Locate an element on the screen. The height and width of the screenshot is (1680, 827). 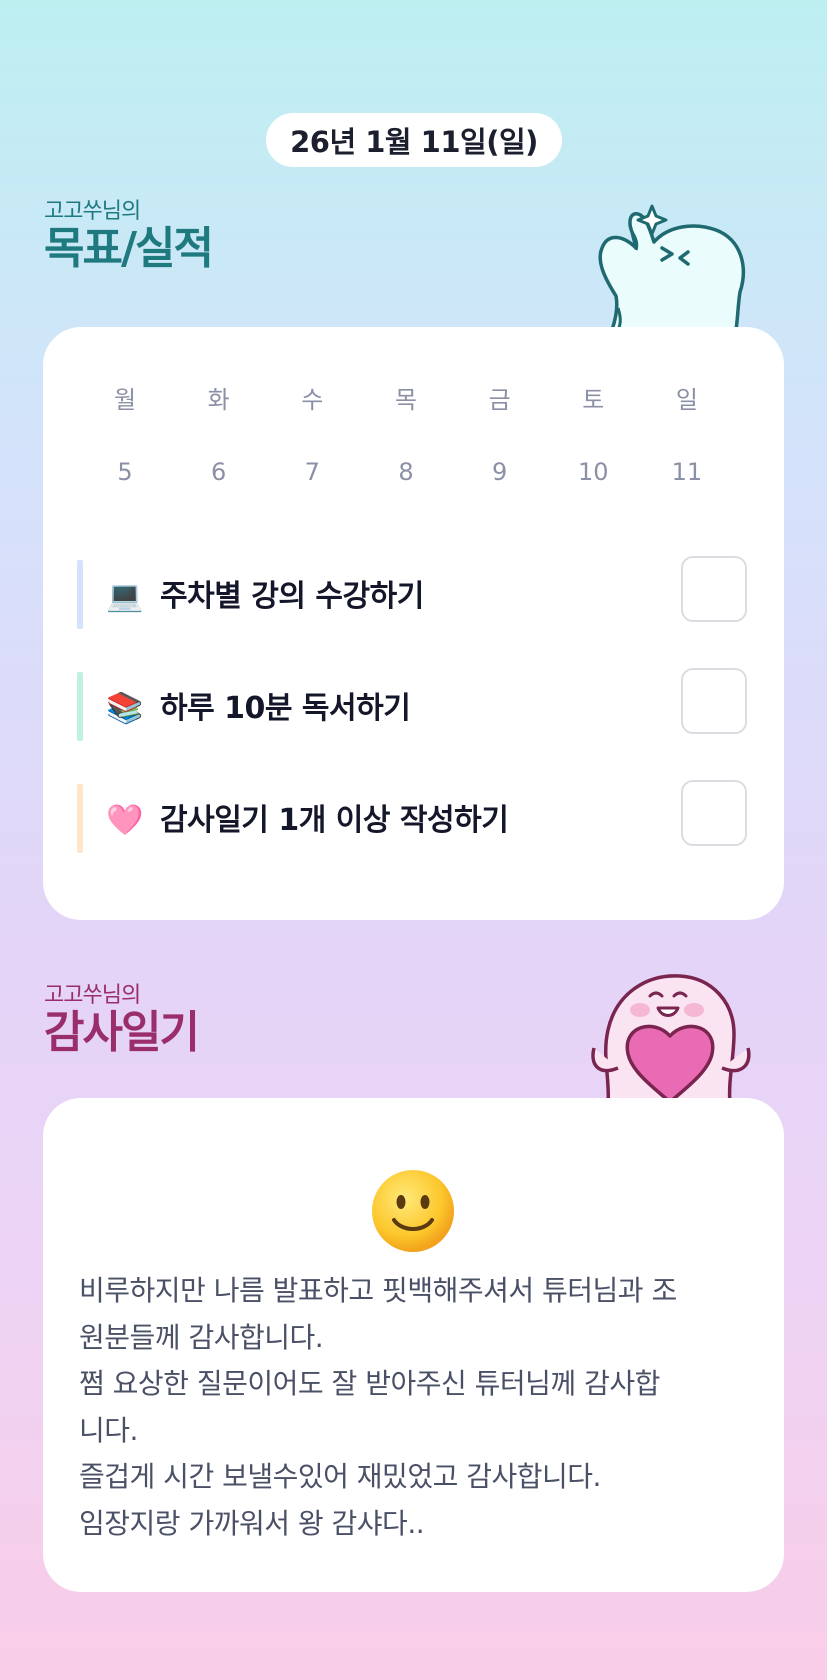
date-cell: 11 is located at coordinates (687, 472).